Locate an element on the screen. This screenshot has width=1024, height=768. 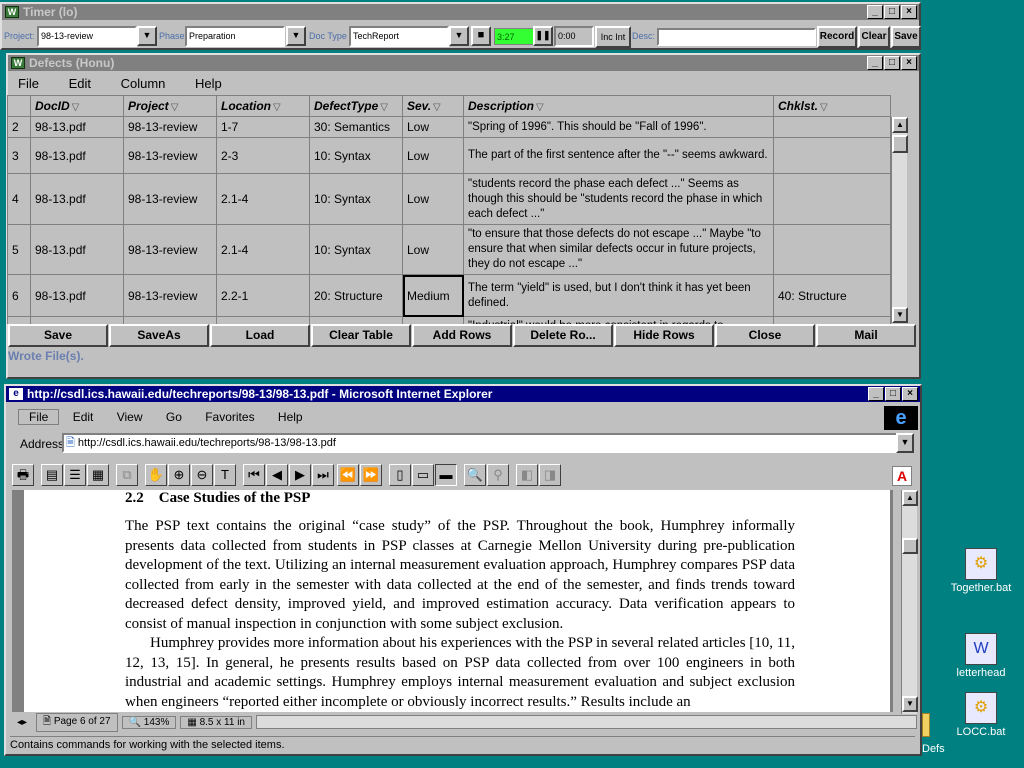
next-highlight-icon: ◨ is located at coordinates (550, 475).